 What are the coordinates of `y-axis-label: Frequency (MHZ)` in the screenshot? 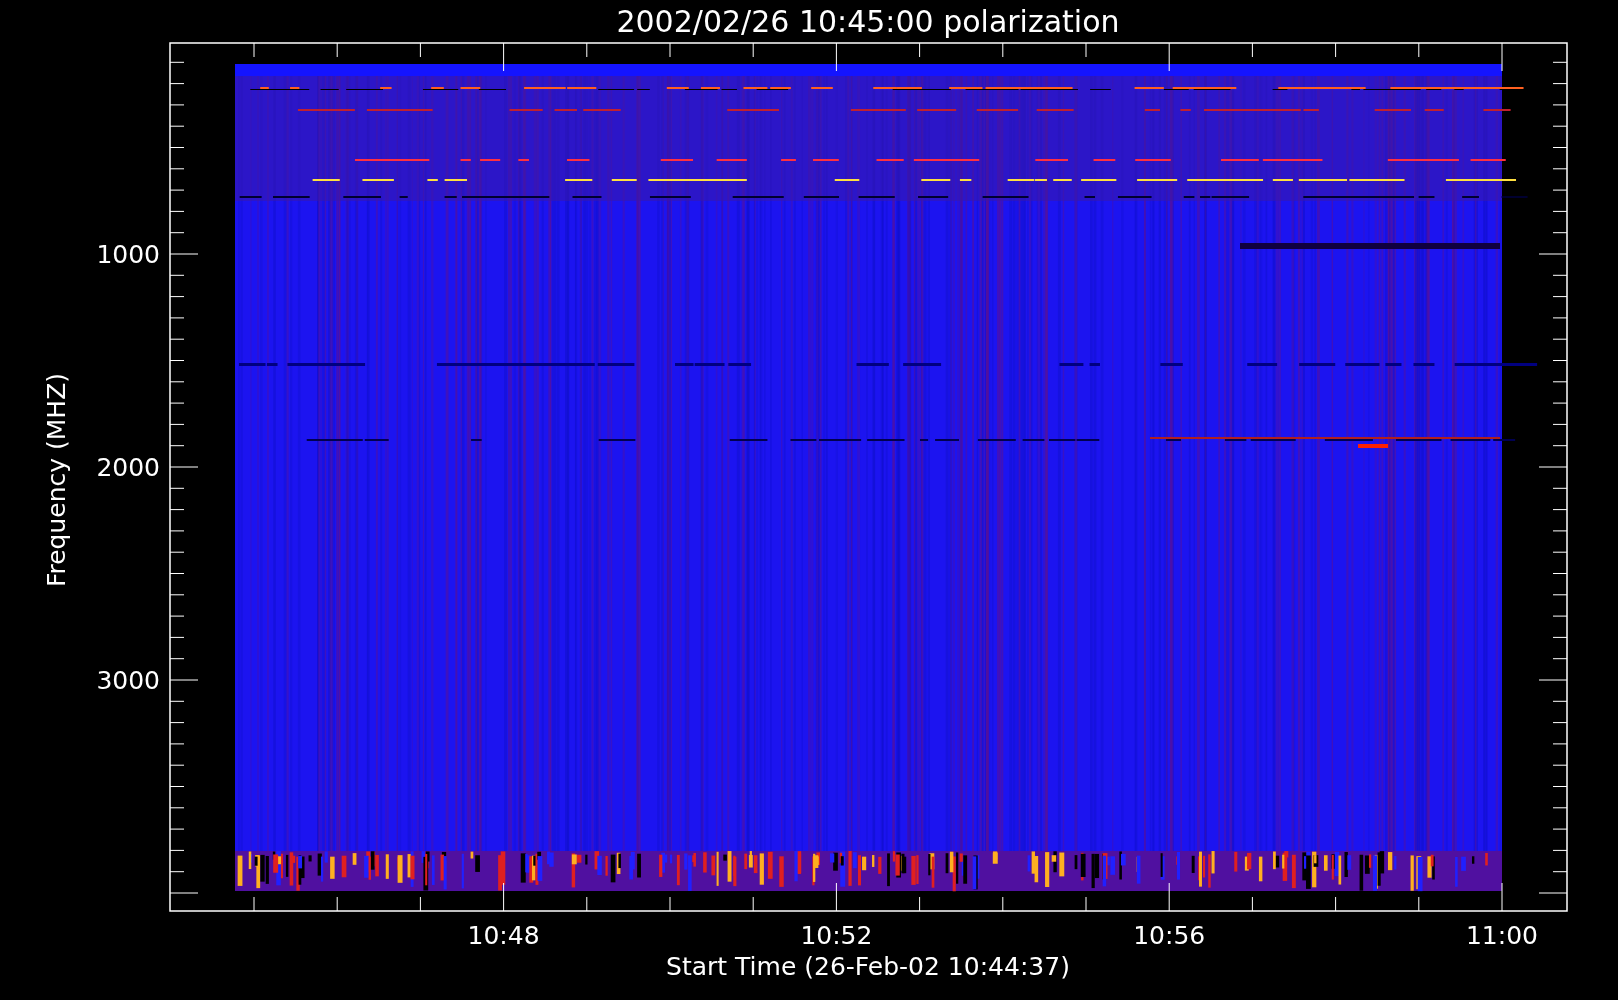 It's located at (56, 480).